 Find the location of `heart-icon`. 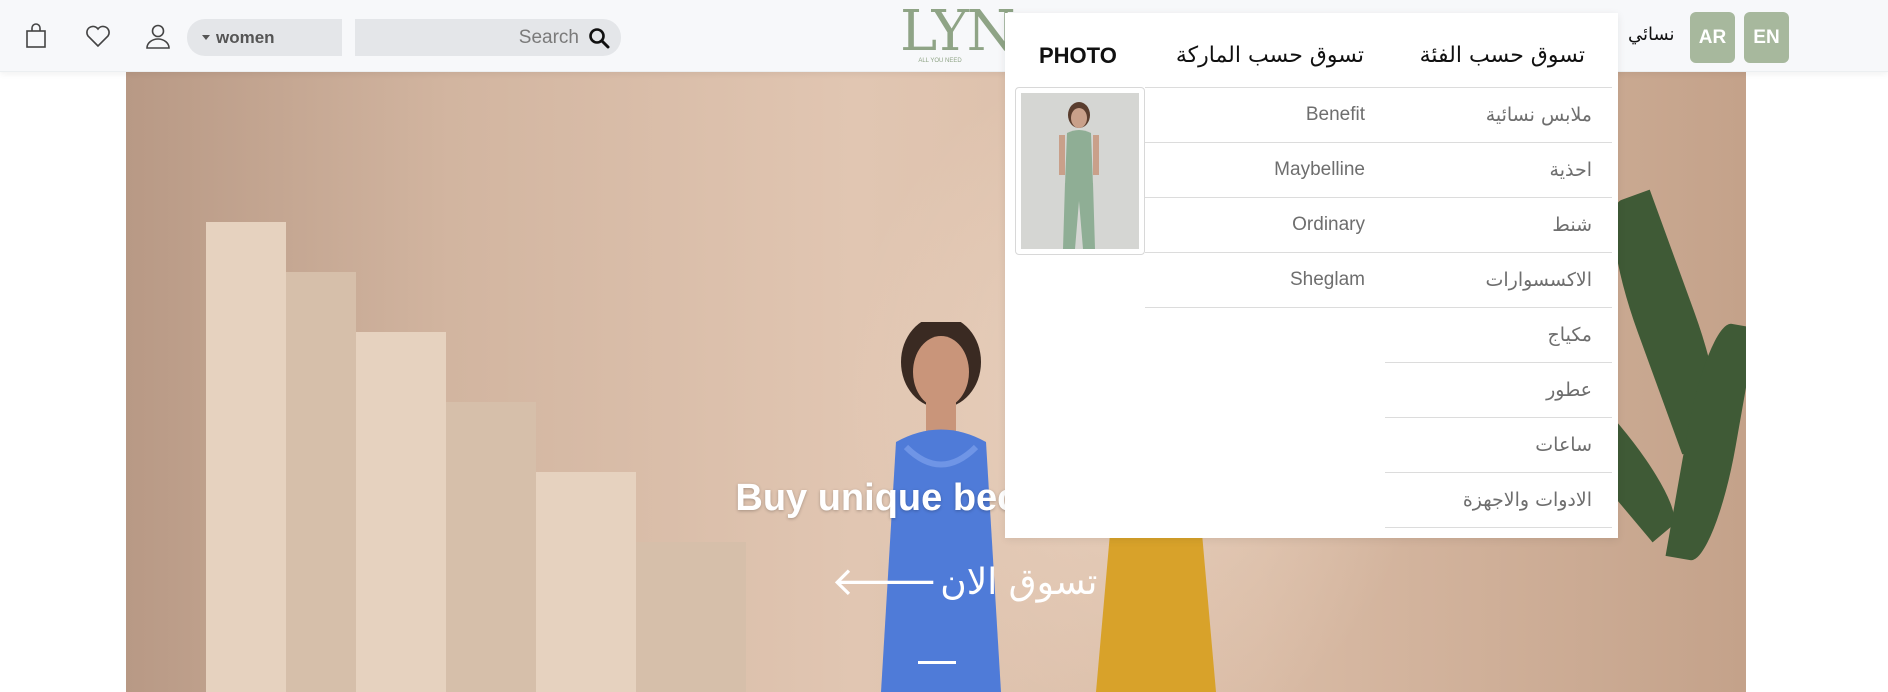

heart-icon is located at coordinates (98, 36).